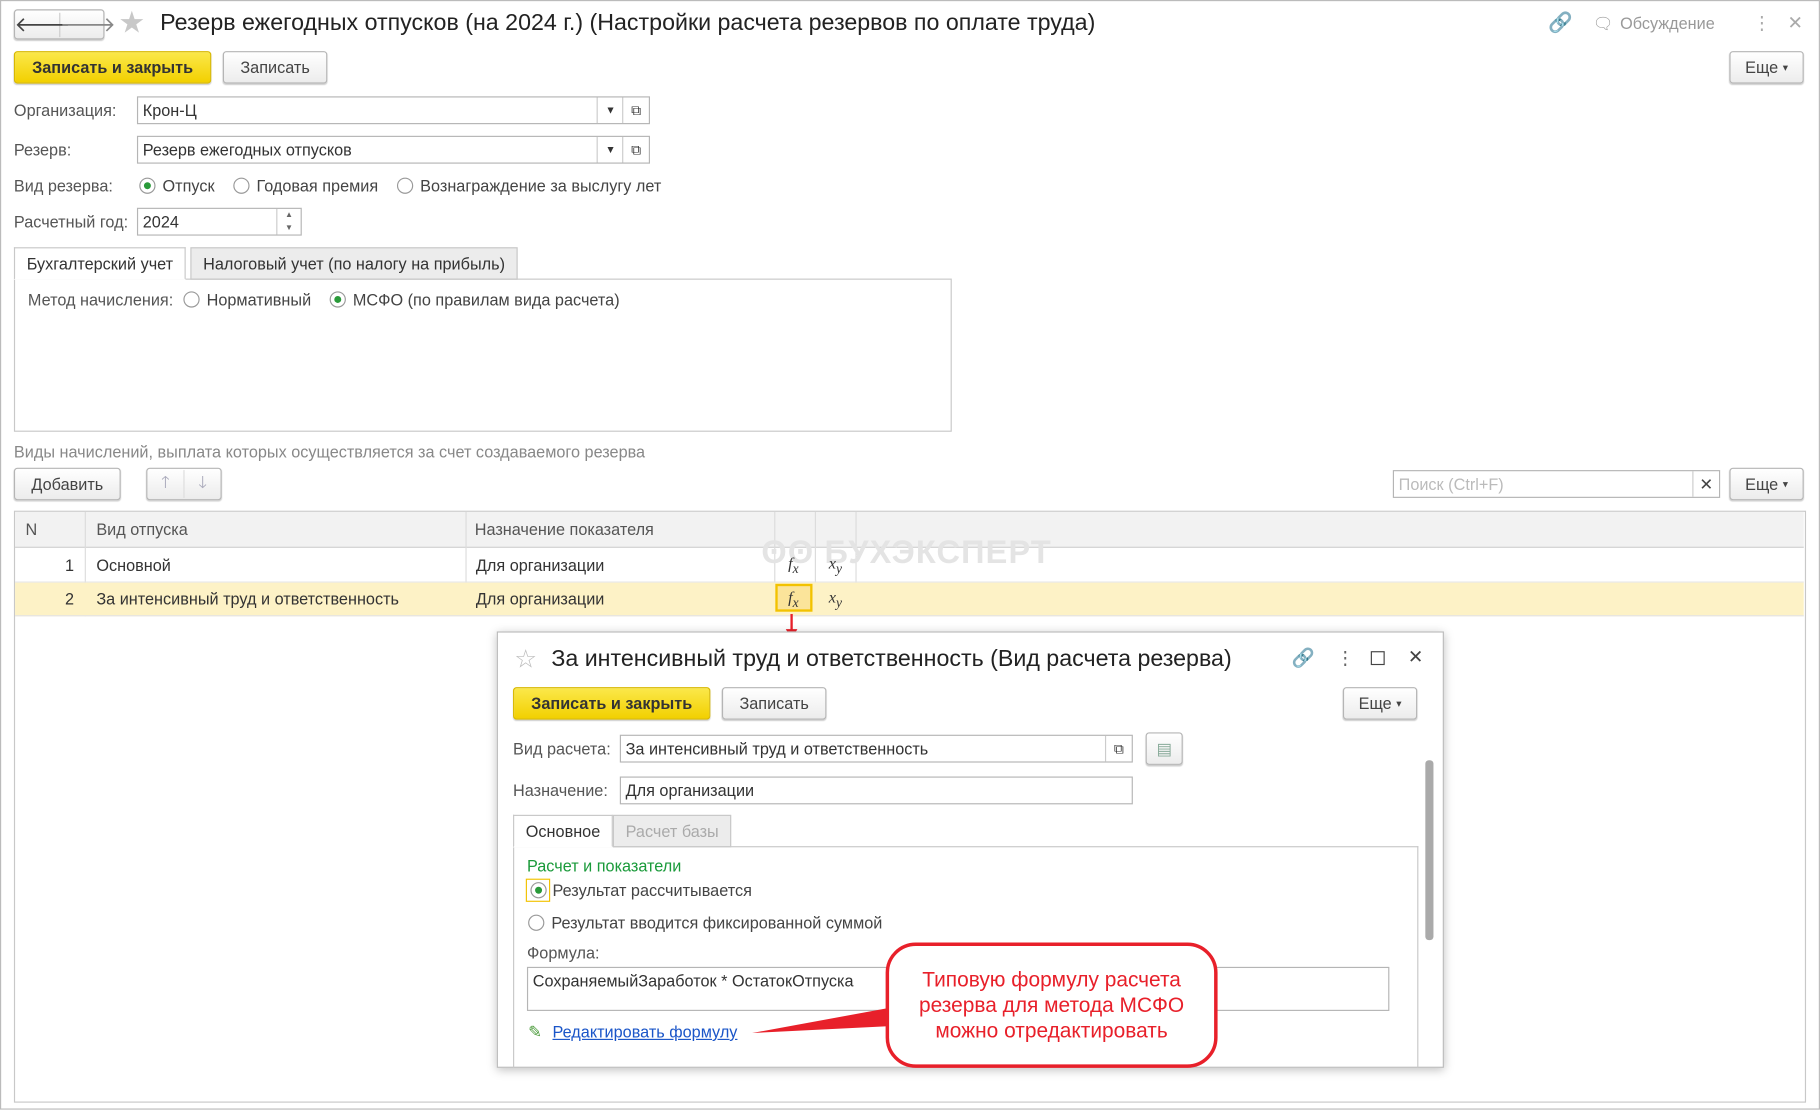 The width and height of the screenshot is (1820, 1110). Describe the element at coordinates (99, 263) in the screenshot. I see `tab-accounting: Бухгалтерский учет` at that location.